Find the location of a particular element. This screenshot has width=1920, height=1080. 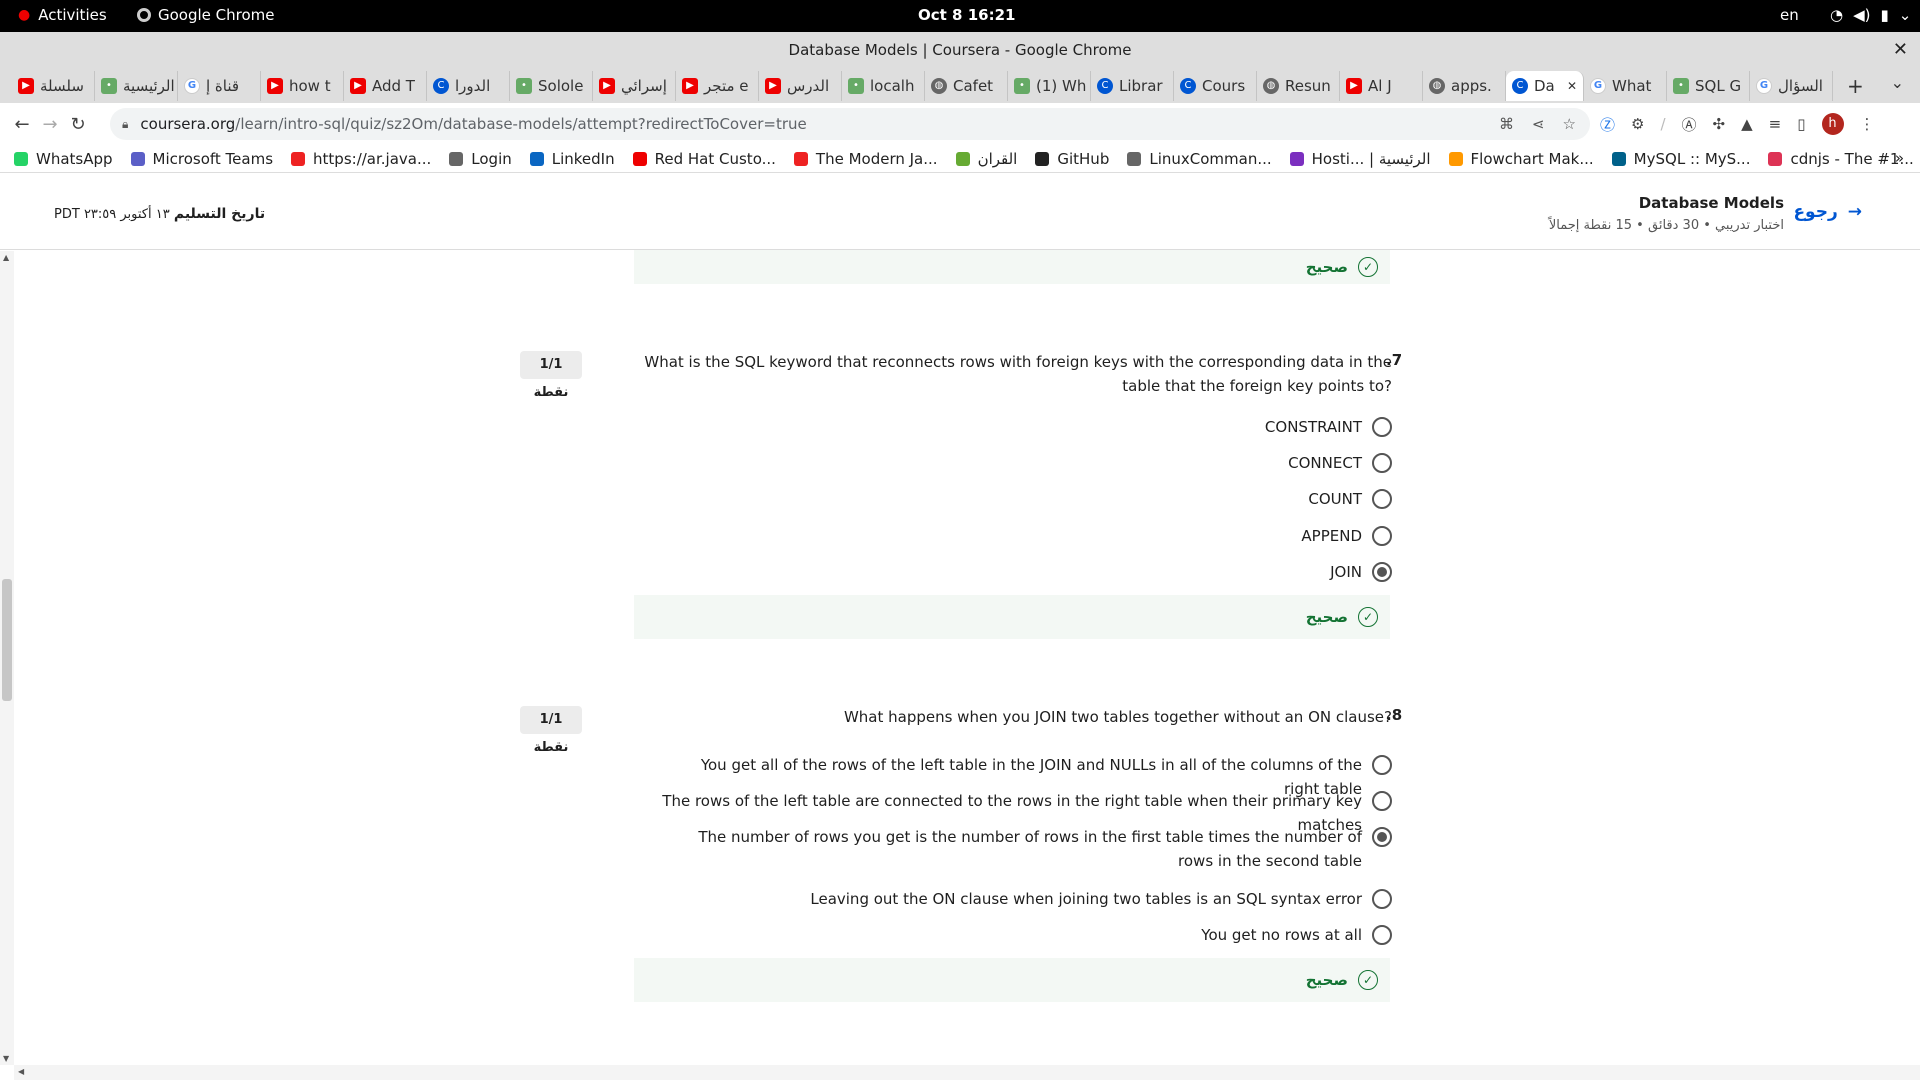

bookmark-item: LinkedIn is located at coordinates (572, 159).